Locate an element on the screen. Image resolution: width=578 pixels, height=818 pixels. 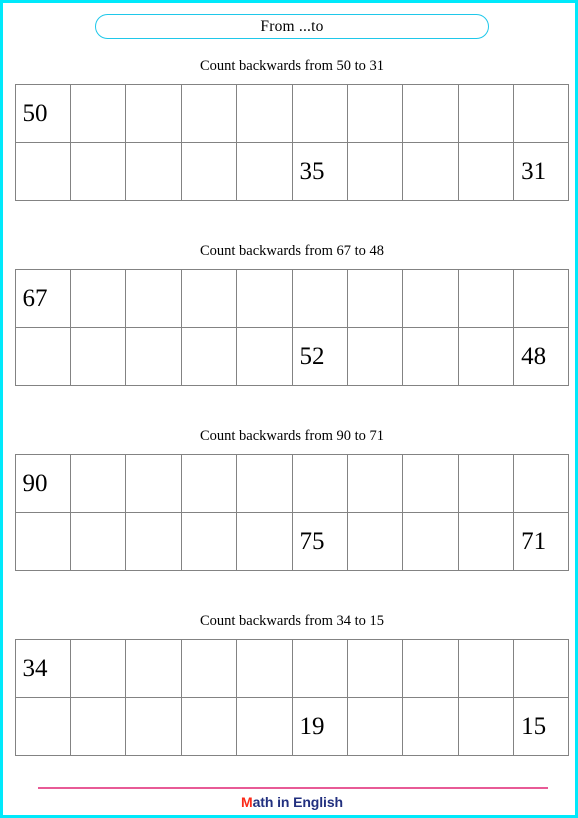
grid-row: 67 is located at coordinates (292, 298).